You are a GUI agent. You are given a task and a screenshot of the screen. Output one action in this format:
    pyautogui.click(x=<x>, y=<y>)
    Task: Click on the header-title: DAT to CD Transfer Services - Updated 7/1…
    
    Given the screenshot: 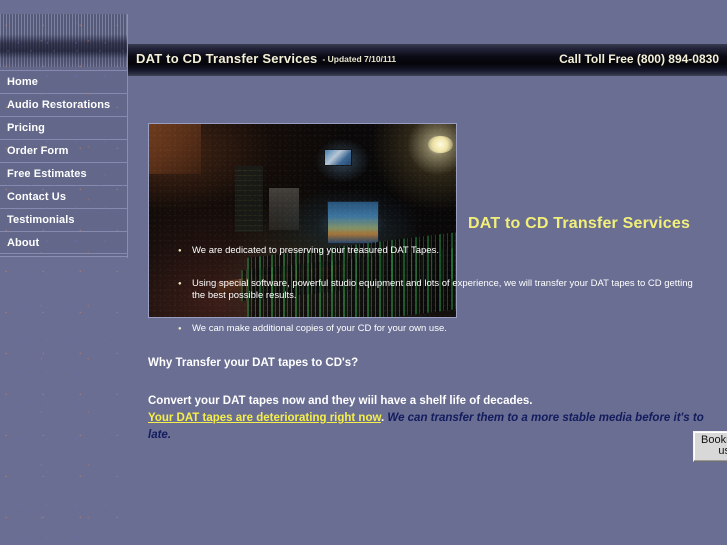 What is the action you would take?
    pyautogui.click(x=266, y=58)
    